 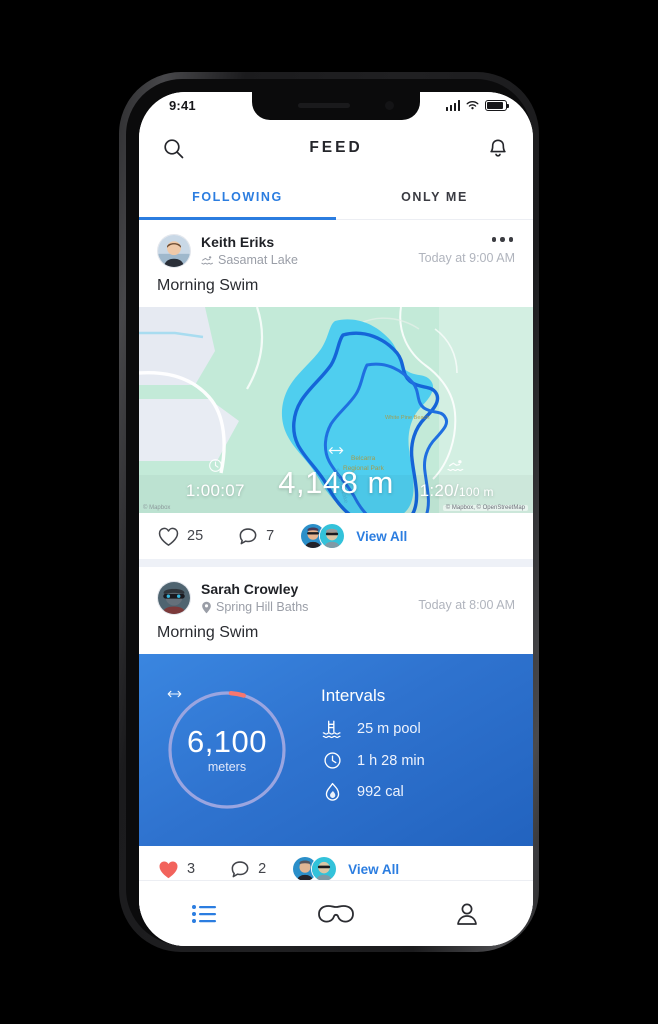 I want to click on front-camera, so click(x=389, y=105).